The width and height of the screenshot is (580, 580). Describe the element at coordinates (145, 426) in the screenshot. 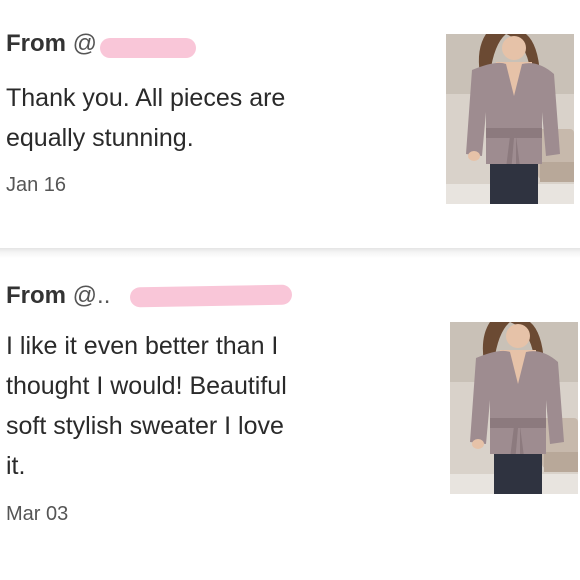

I see `review-text-line: soft stylish sweater I love` at that location.